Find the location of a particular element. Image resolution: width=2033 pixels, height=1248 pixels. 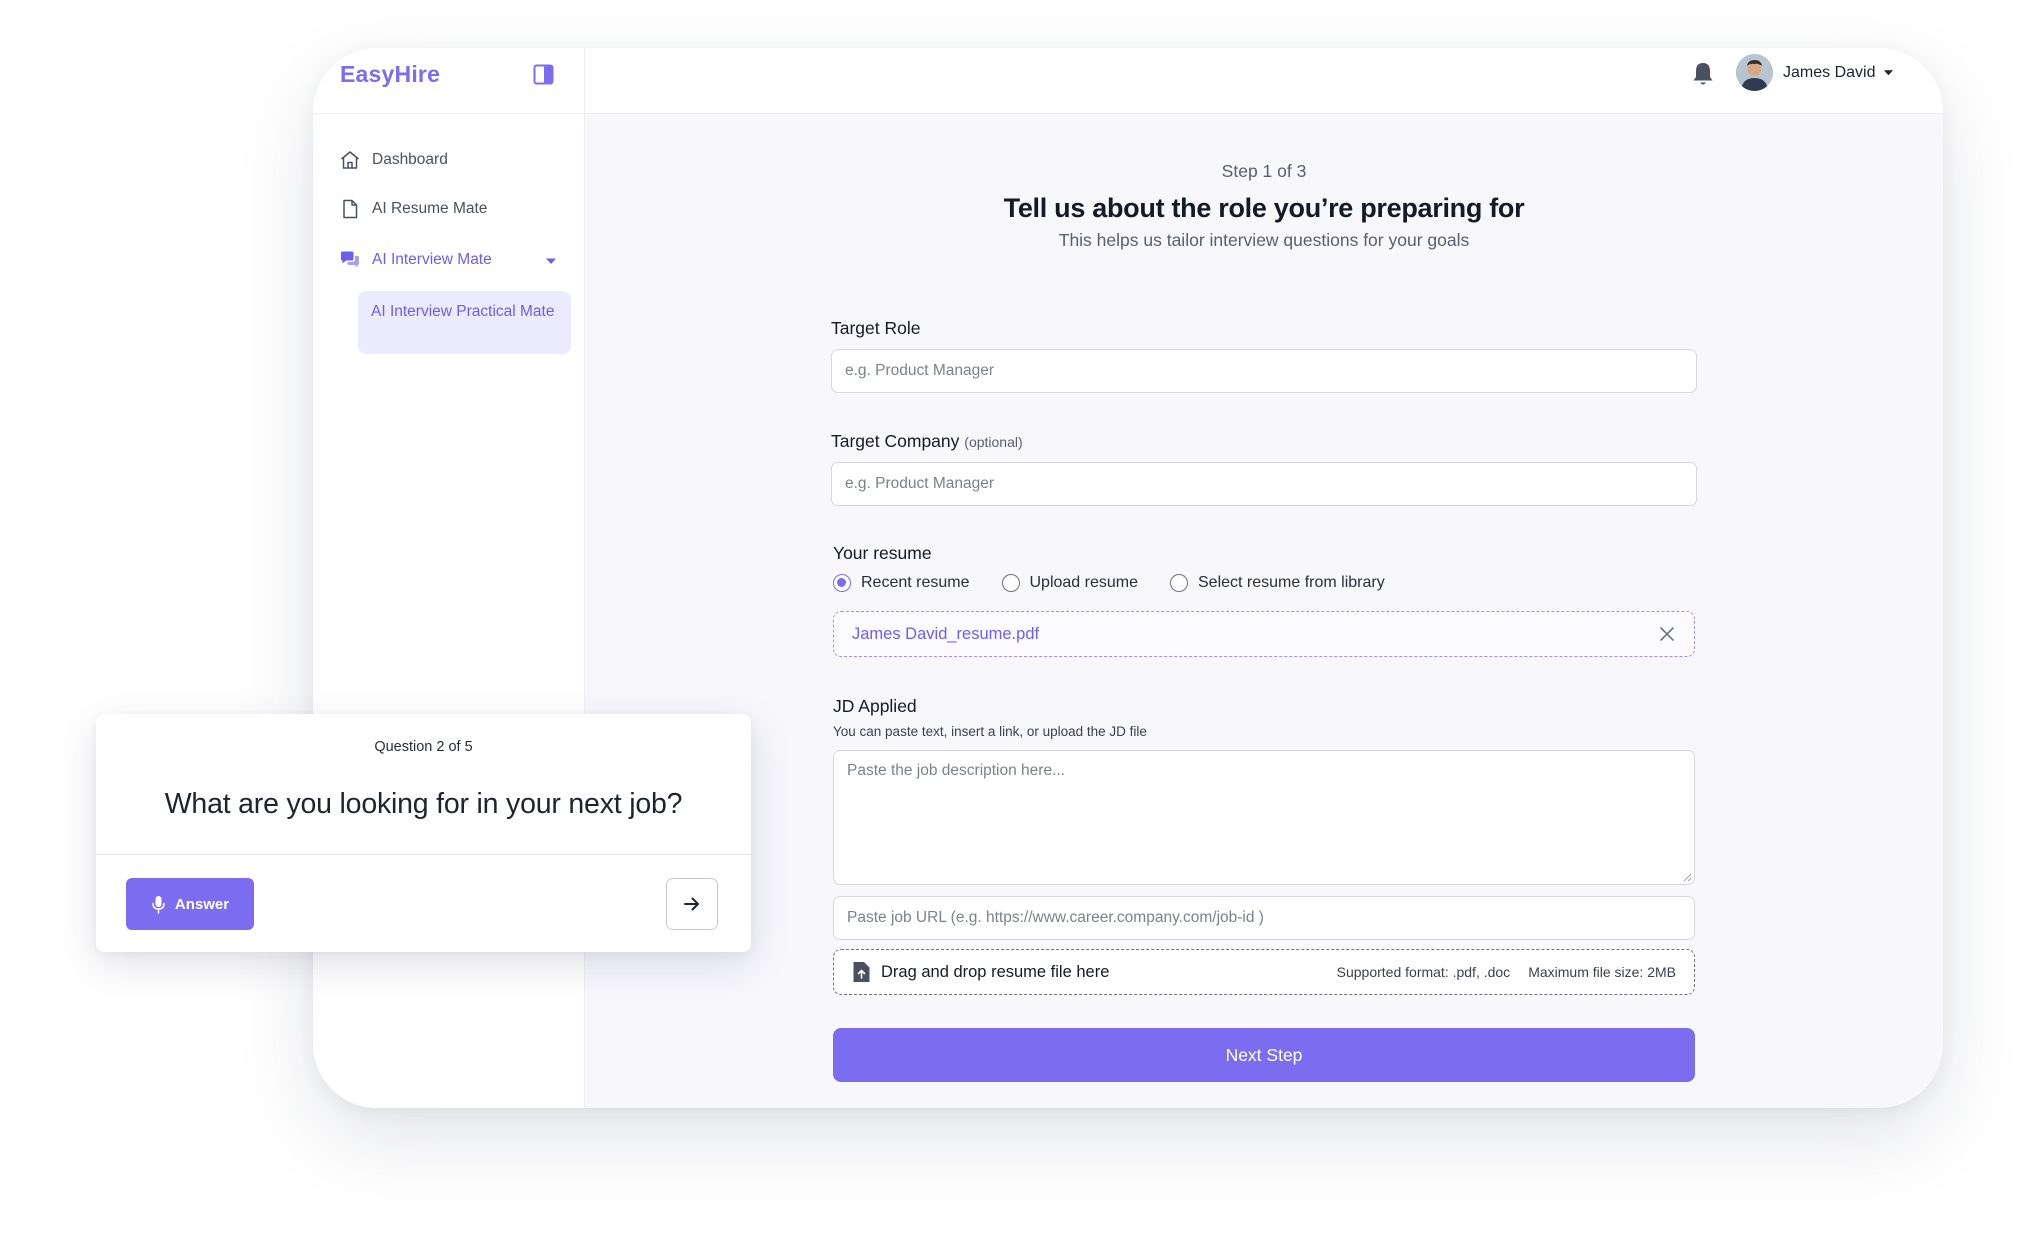

supported-format-note: Supported format: .pdf, .doc is located at coordinates (1423, 972).